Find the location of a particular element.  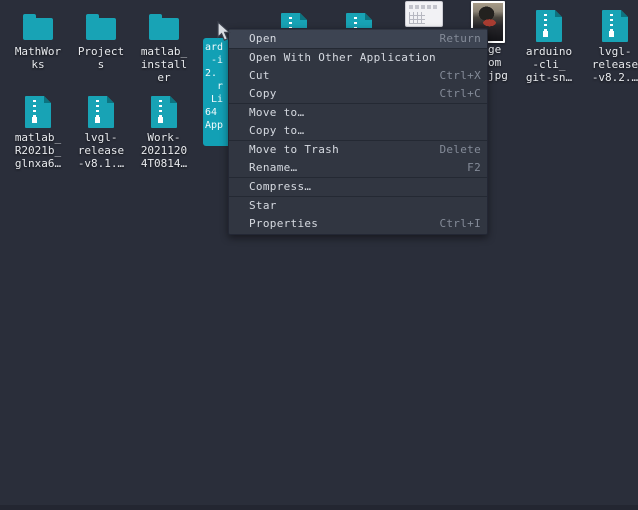

icon-label: matlab_ install er is located at coordinates (164, 64).